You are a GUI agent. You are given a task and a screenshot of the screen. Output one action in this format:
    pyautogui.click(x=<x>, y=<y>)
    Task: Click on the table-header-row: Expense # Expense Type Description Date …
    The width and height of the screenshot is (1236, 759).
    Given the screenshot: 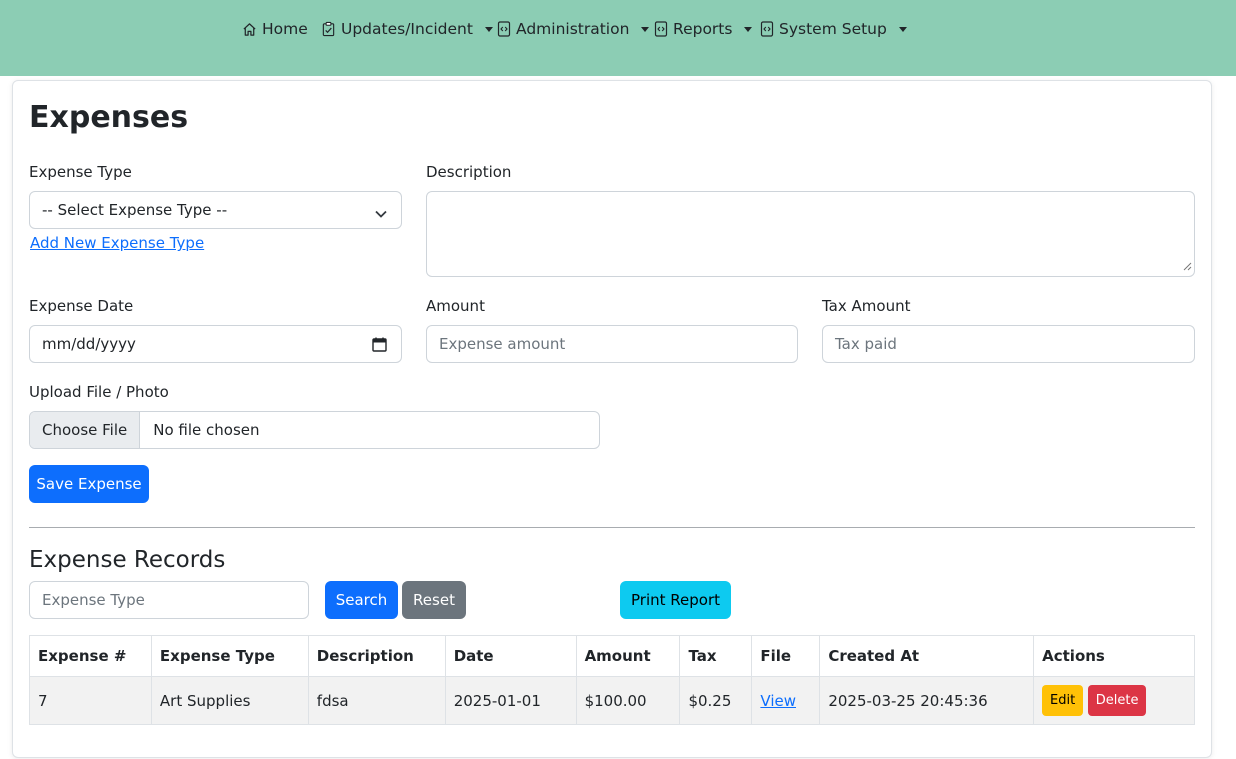 What is the action you would take?
    pyautogui.click(x=612, y=656)
    